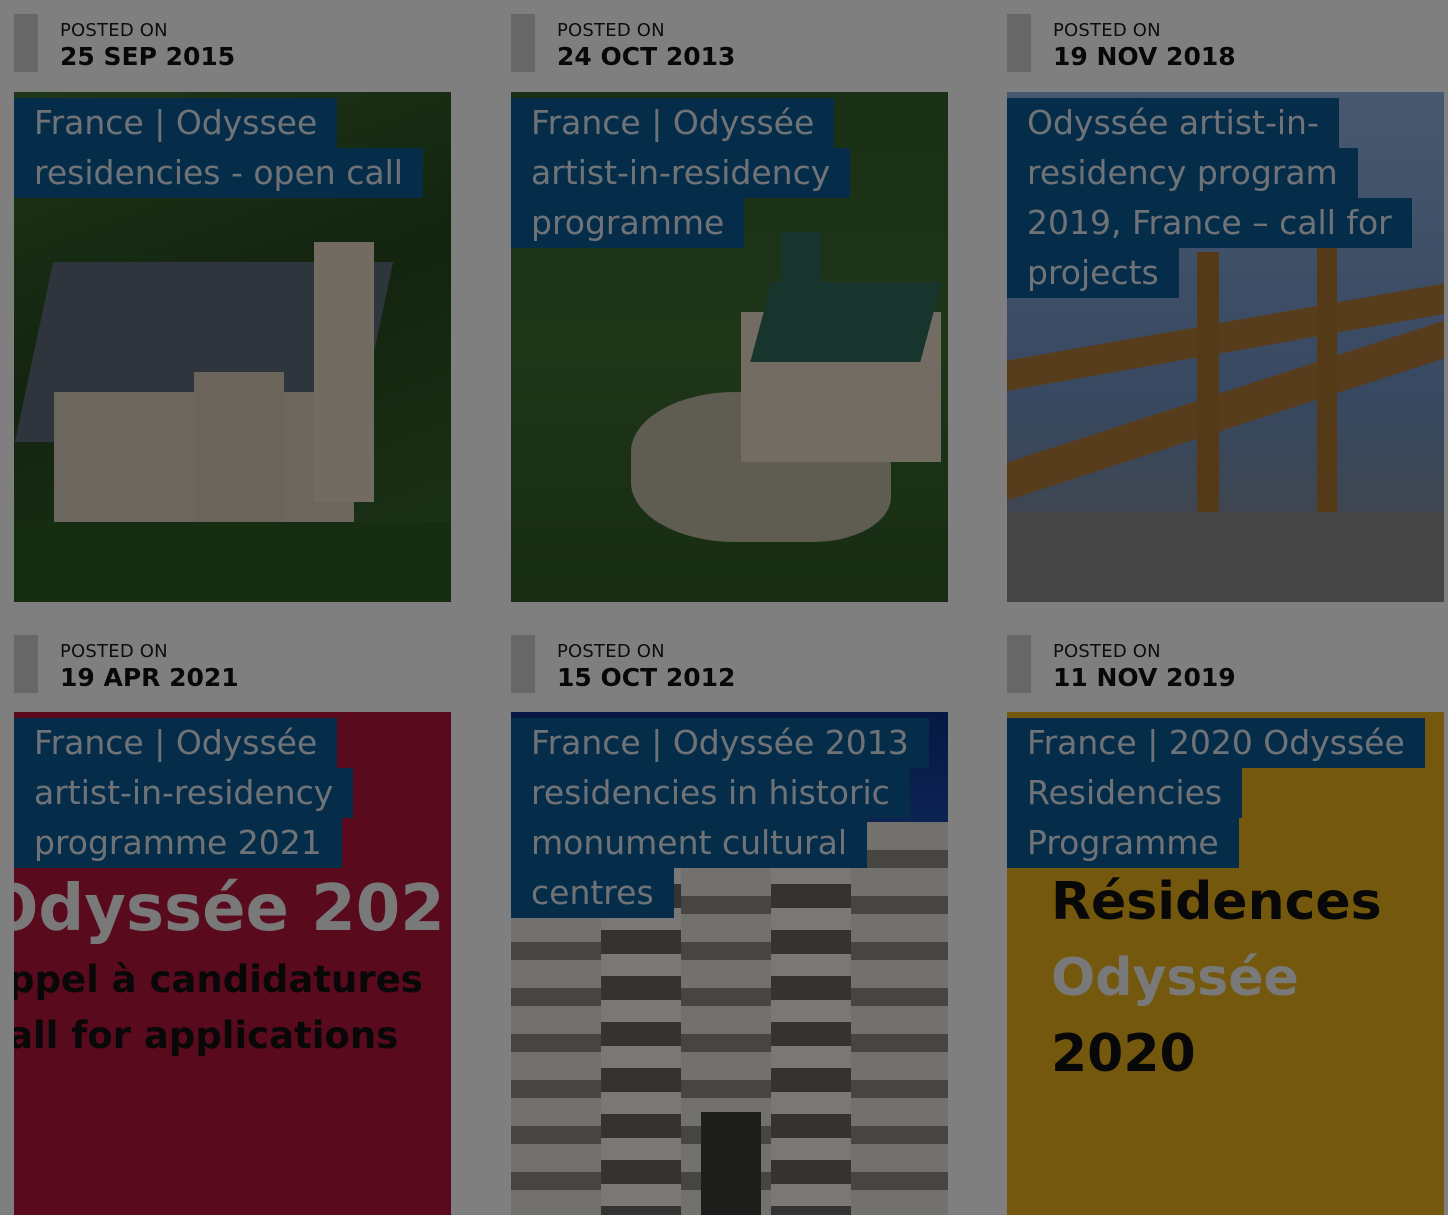  I want to click on poster-headline: Résidences, so click(1216, 902).